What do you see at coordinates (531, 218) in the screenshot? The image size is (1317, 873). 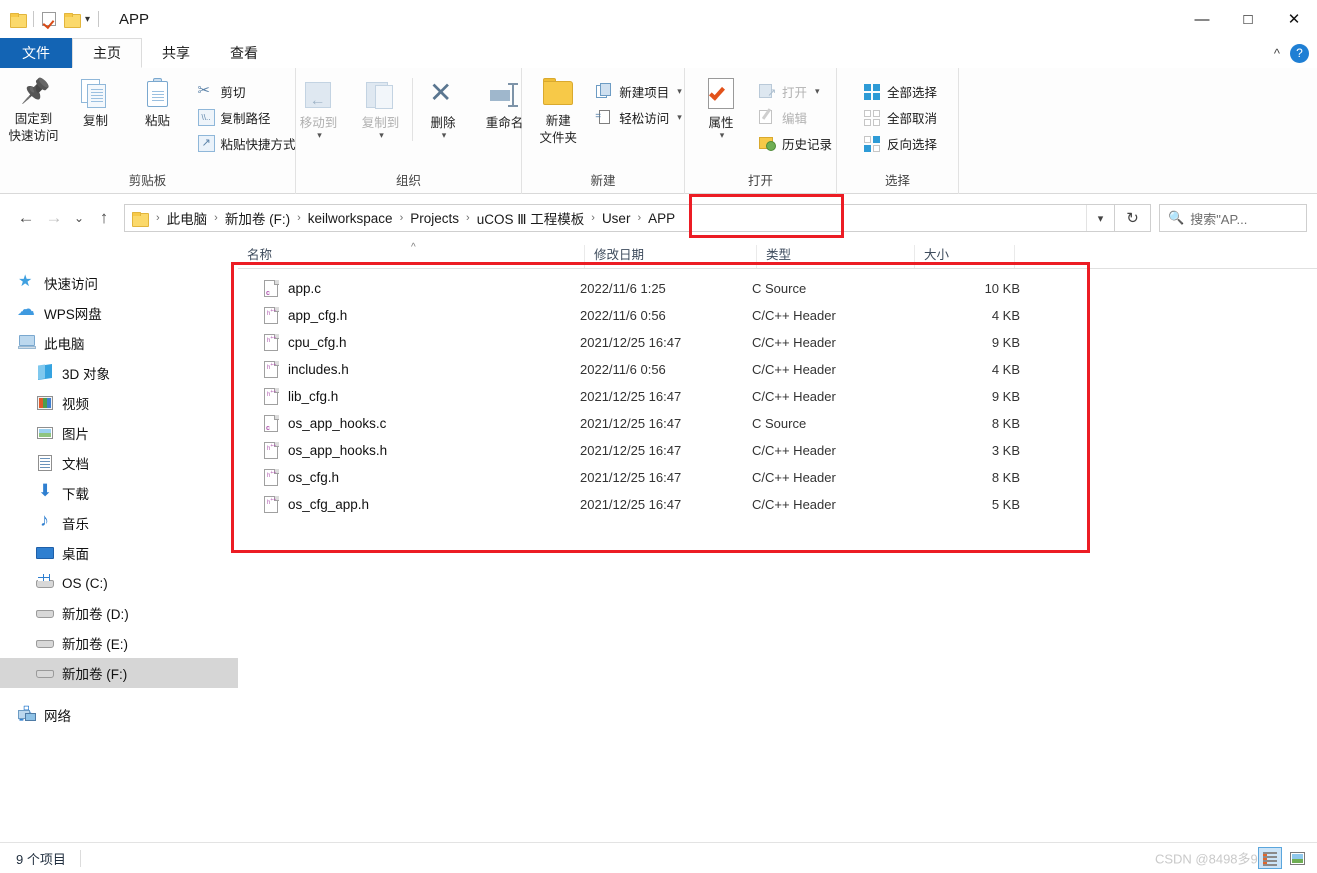 I see `breadcrumb-item-ucos-template: uCOS Ⅲ 工程模板` at bounding box center [531, 218].